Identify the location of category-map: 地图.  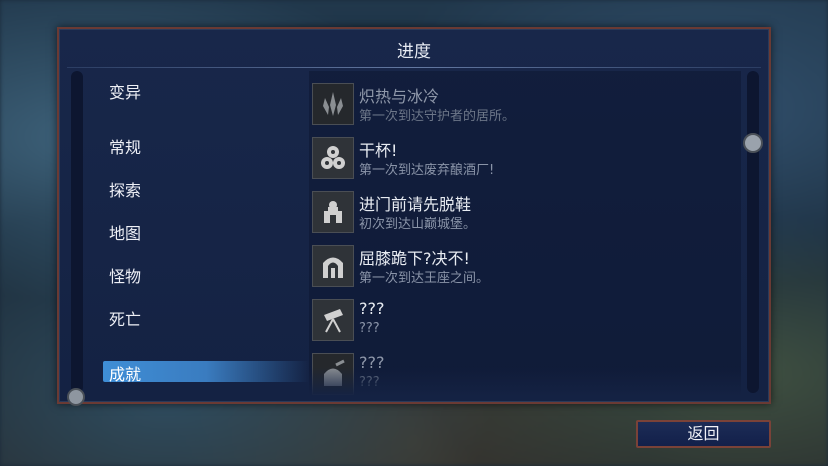
(125, 232).